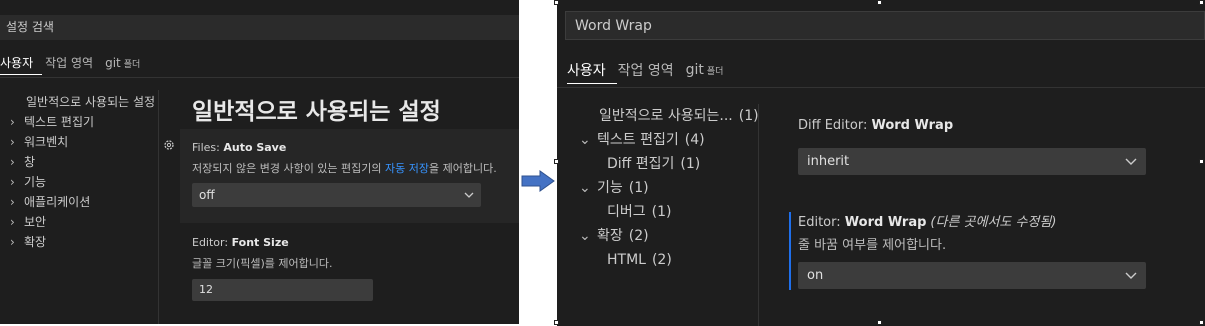 This screenshot has height=326, width=1205. What do you see at coordinates (289, 168) in the screenshot?
I see `description-text: 저장되지 않은 변경 사항이 있는 편집기의` at bounding box center [289, 168].